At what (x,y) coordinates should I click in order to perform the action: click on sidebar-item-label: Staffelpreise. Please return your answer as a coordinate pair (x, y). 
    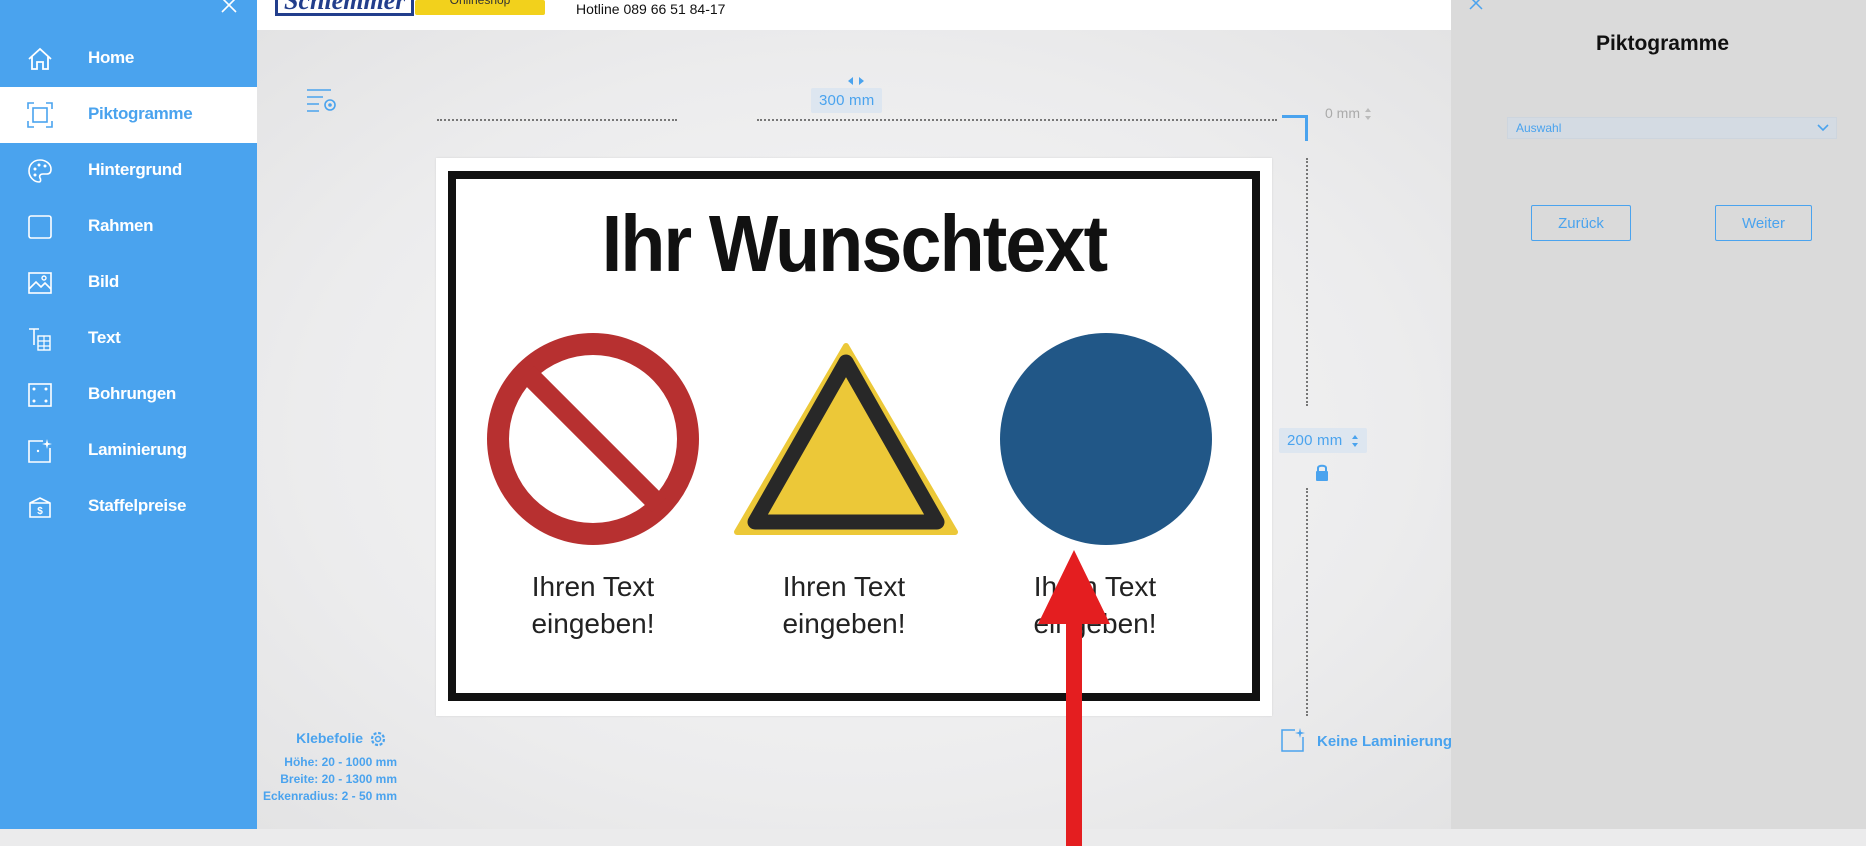
    Looking at the image, I should click on (137, 505).